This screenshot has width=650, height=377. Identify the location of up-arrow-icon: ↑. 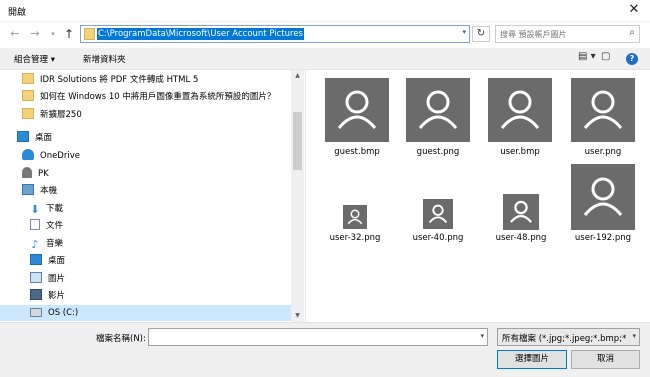
(69, 34).